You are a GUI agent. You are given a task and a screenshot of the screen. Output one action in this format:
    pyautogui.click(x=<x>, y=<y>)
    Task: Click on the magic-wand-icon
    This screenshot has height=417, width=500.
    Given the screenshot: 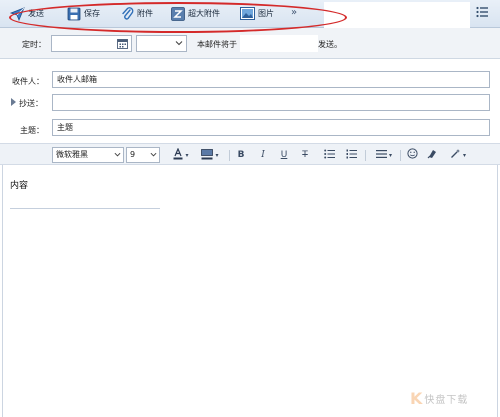 What is the action you would take?
    pyautogui.click(x=455, y=155)
    